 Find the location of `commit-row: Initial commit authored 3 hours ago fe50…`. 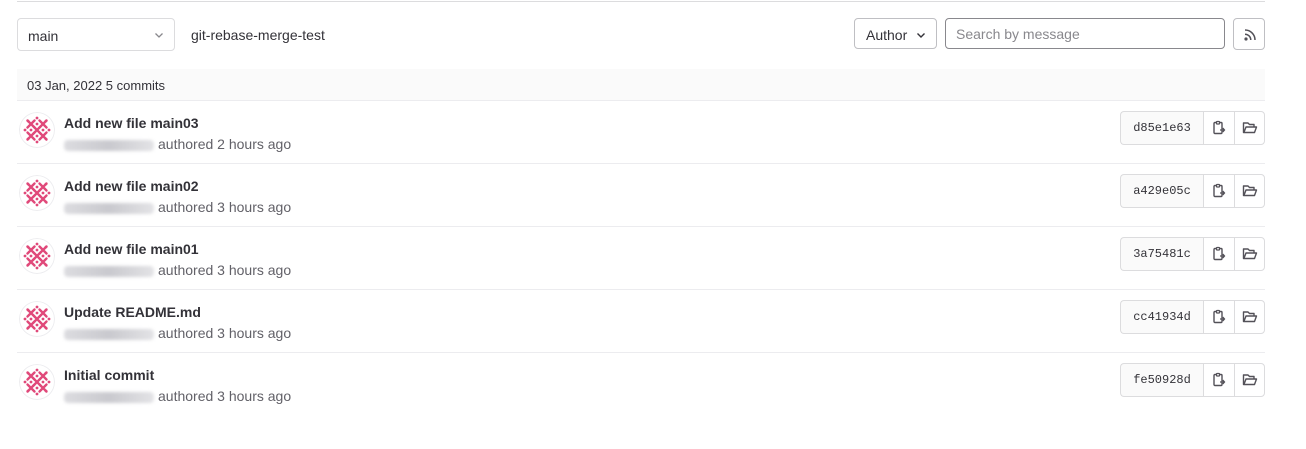

commit-row: Initial commit authored 3 hours ago fe50… is located at coordinates (641, 384).